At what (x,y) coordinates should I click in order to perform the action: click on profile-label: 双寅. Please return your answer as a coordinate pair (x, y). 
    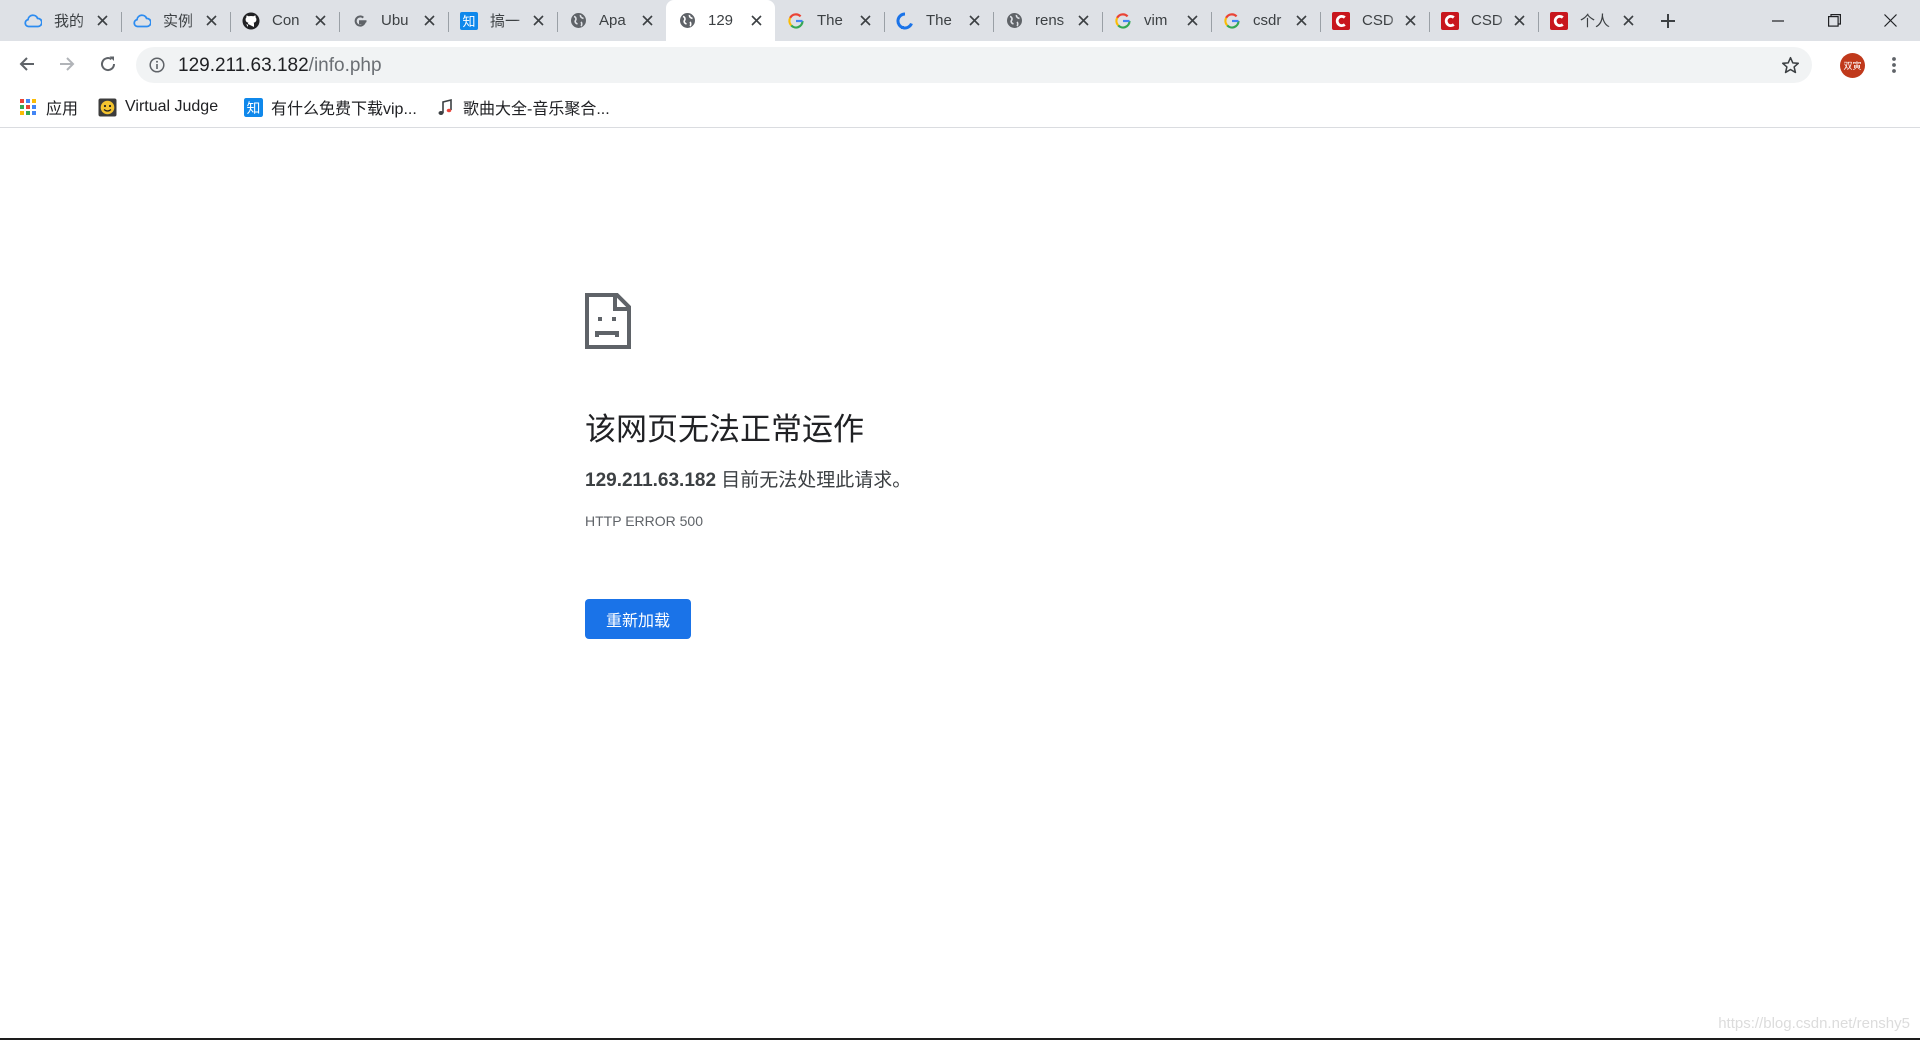
    Looking at the image, I should click on (1852, 66).